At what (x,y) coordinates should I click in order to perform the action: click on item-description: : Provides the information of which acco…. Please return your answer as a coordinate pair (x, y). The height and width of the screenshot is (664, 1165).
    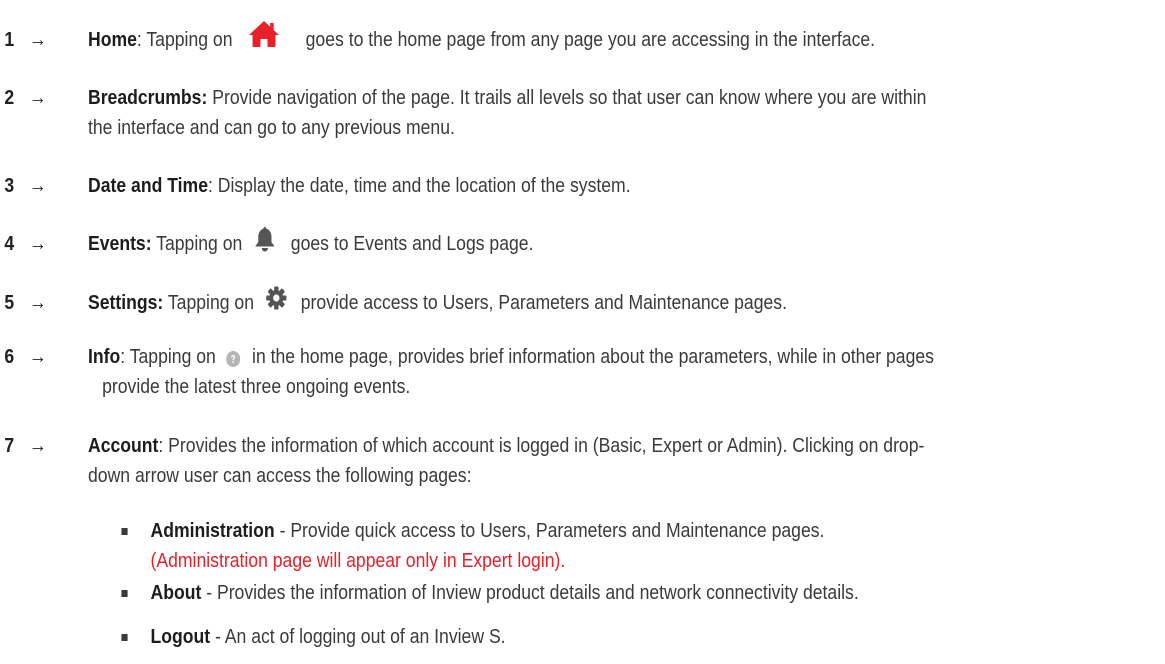
    Looking at the image, I should click on (541, 446).